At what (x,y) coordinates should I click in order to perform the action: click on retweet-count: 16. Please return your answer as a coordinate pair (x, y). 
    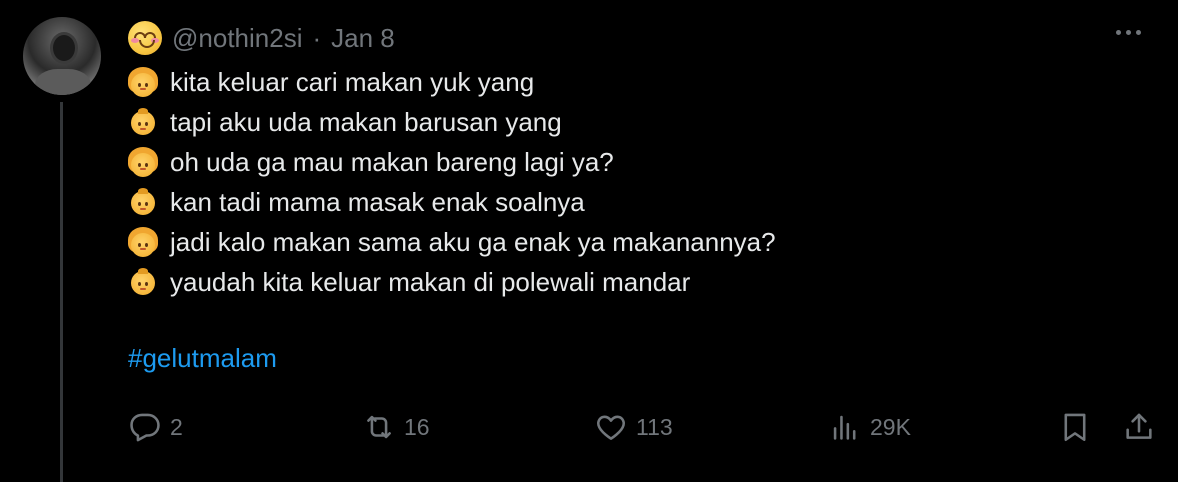
    Looking at the image, I should click on (417, 426).